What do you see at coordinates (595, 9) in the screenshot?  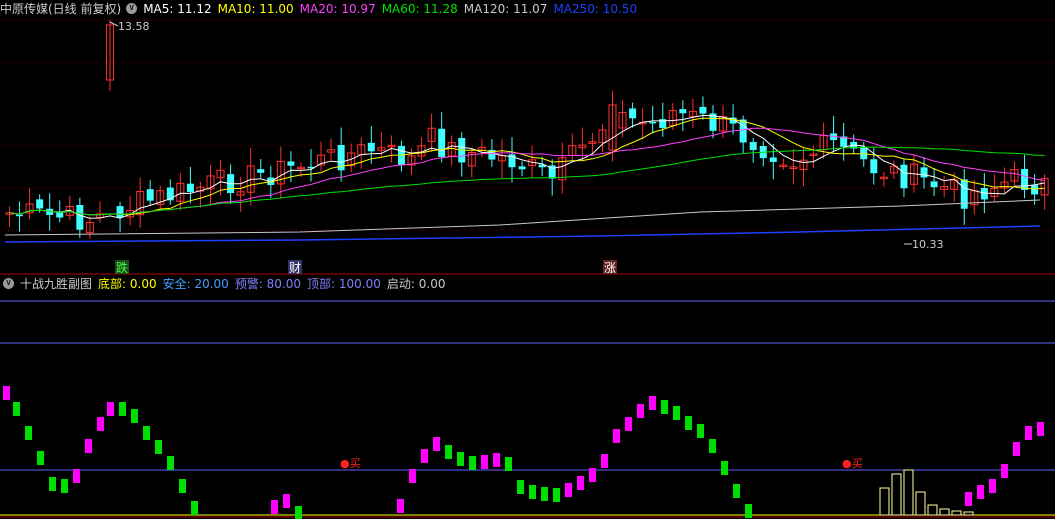 I see `ma-legend-item: MA250: 10.50` at bounding box center [595, 9].